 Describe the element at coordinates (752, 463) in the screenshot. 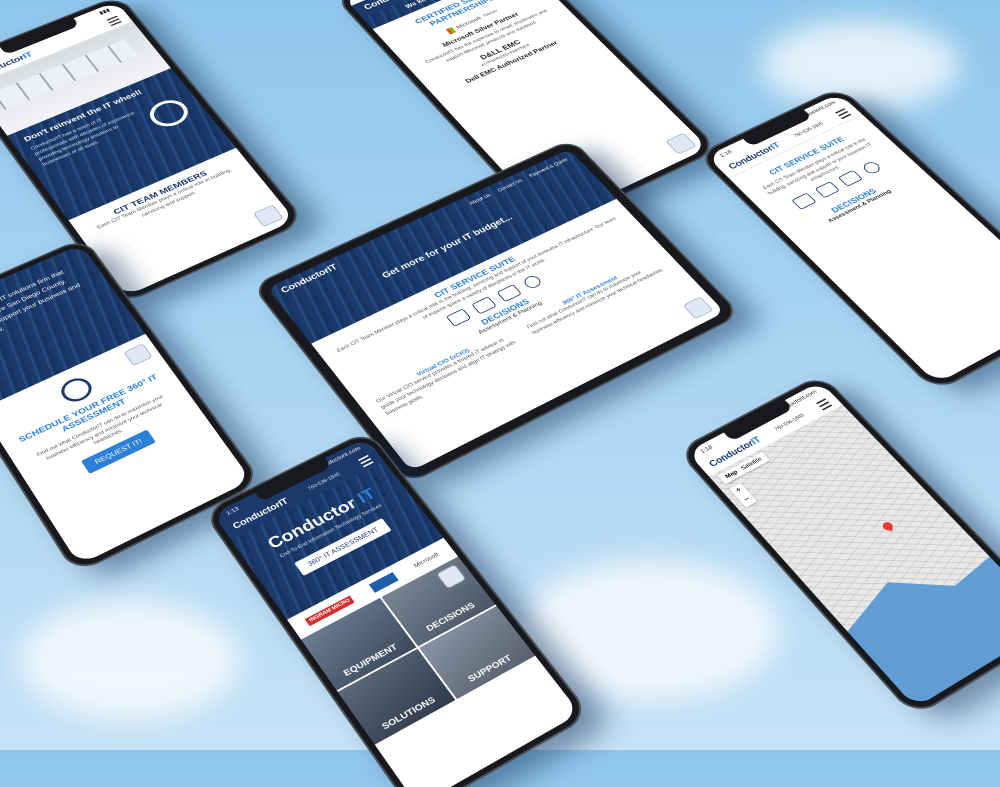

I see `satellite-tab: Satellite` at that location.